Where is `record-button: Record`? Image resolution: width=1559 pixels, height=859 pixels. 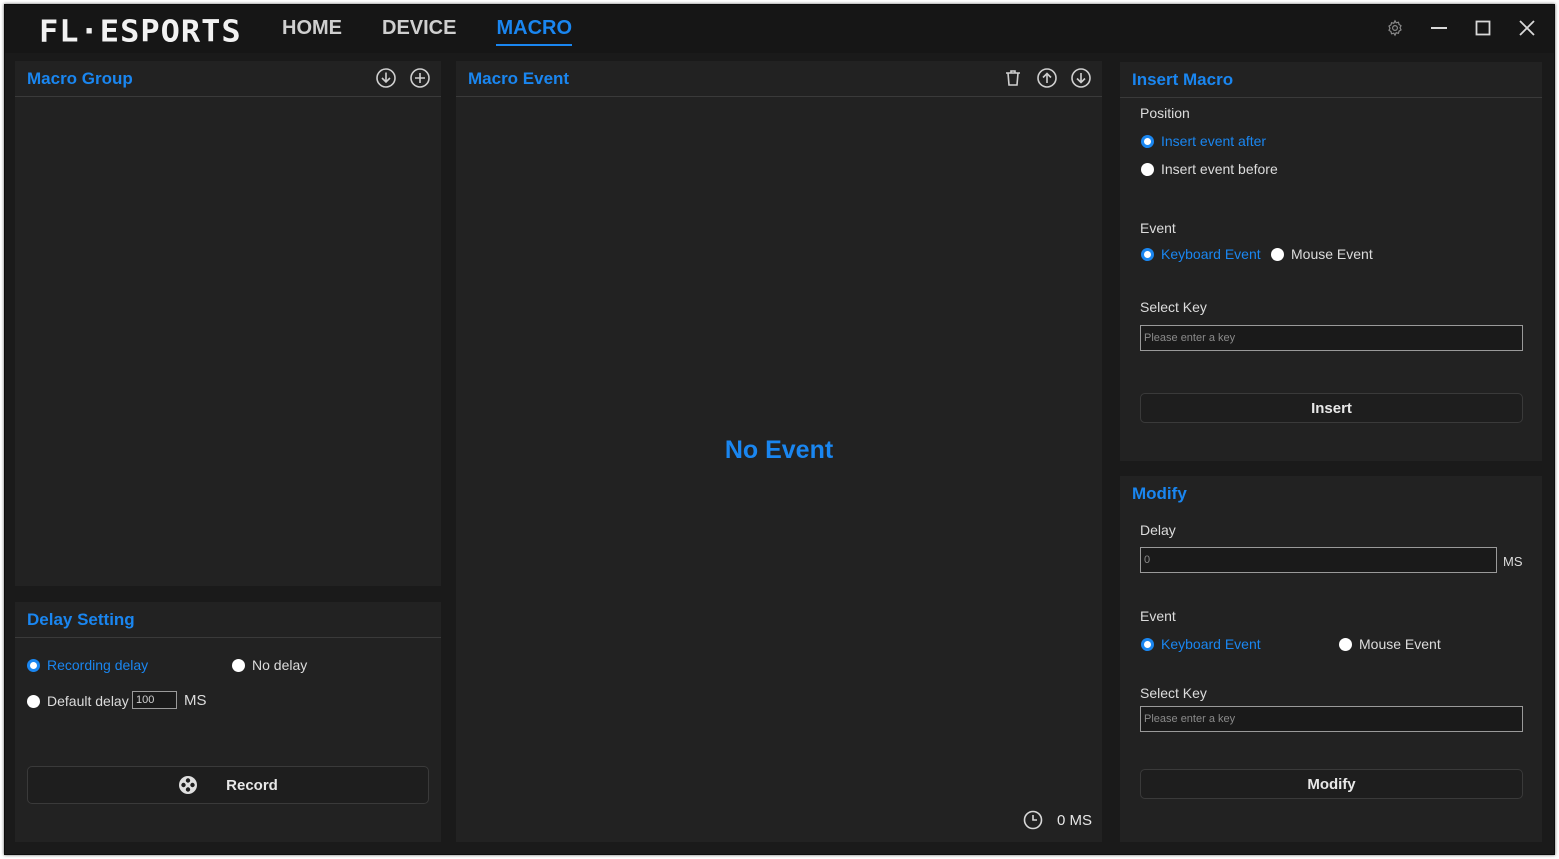
record-button: Record is located at coordinates (228, 785).